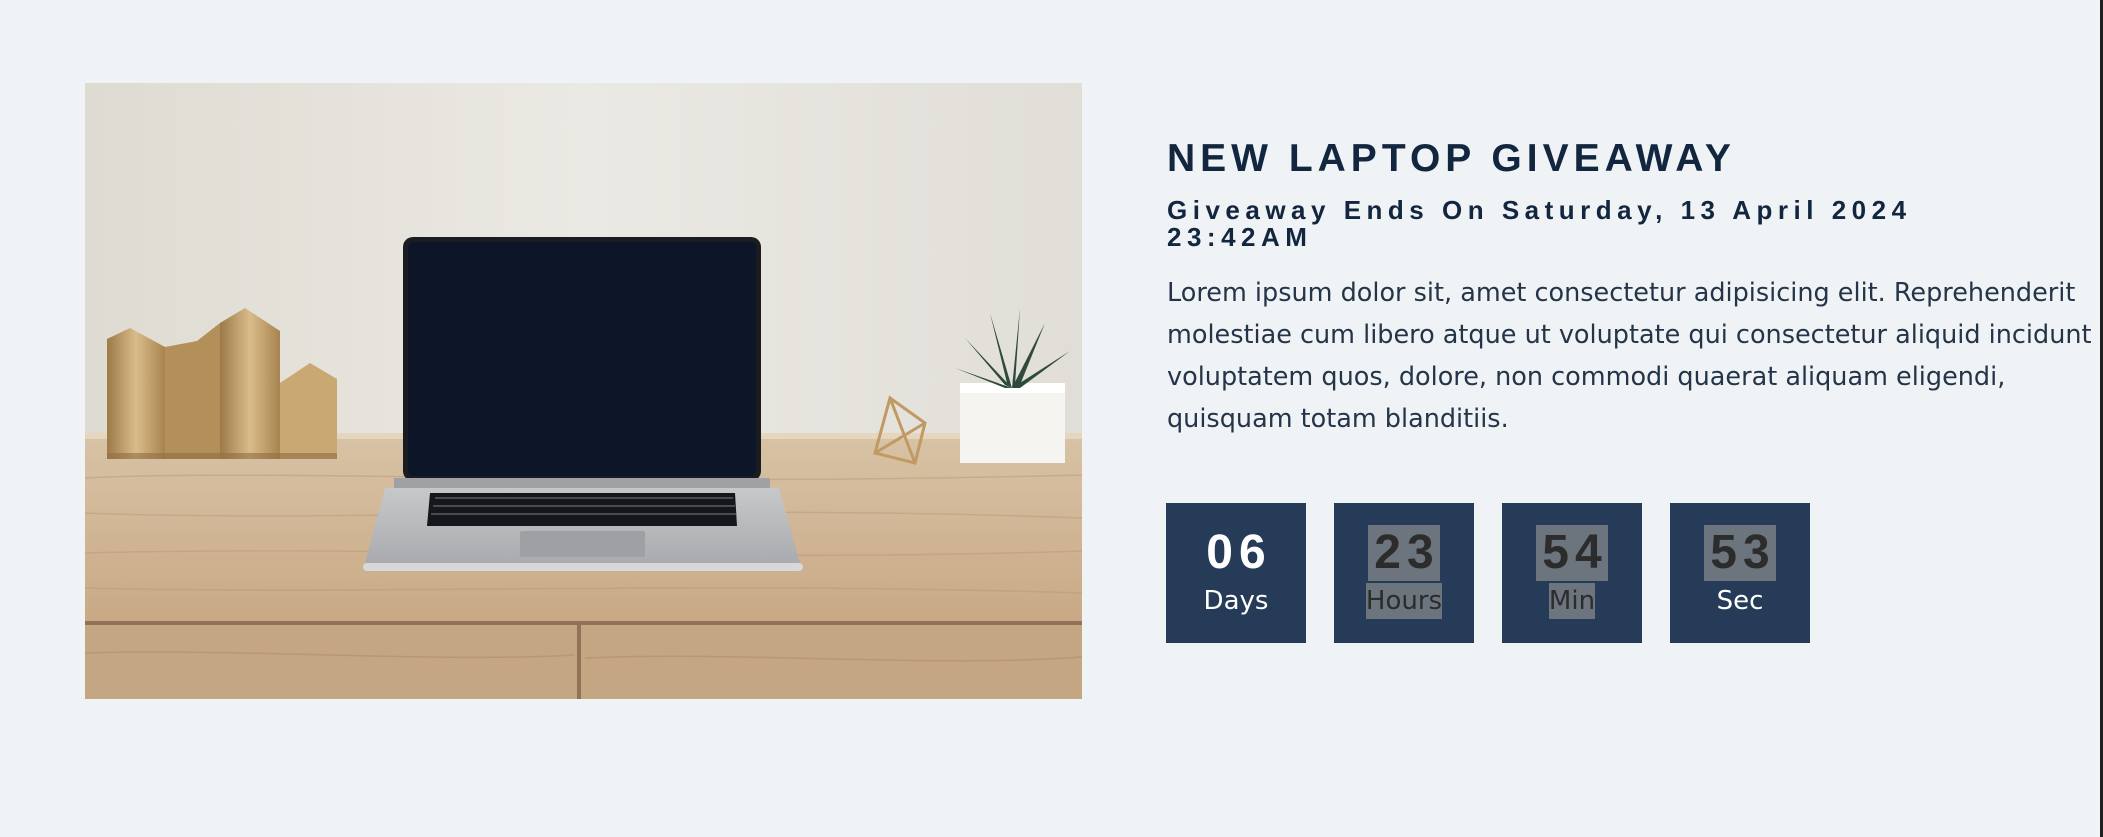 The height and width of the screenshot is (837, 2103). I want to click on countdown-minutes-label: Min, so click(1572, 601).